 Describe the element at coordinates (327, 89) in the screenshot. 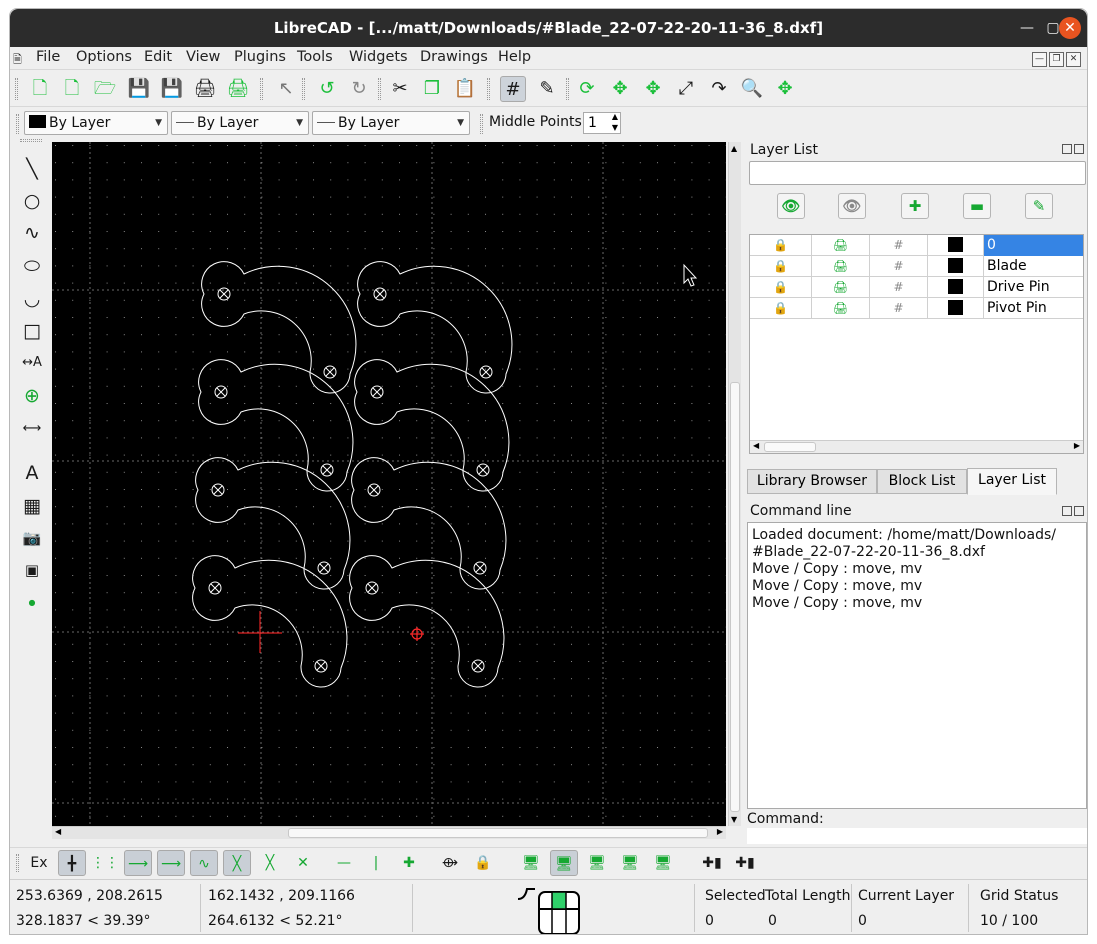

I see `undo-icon: ↺` at that location.